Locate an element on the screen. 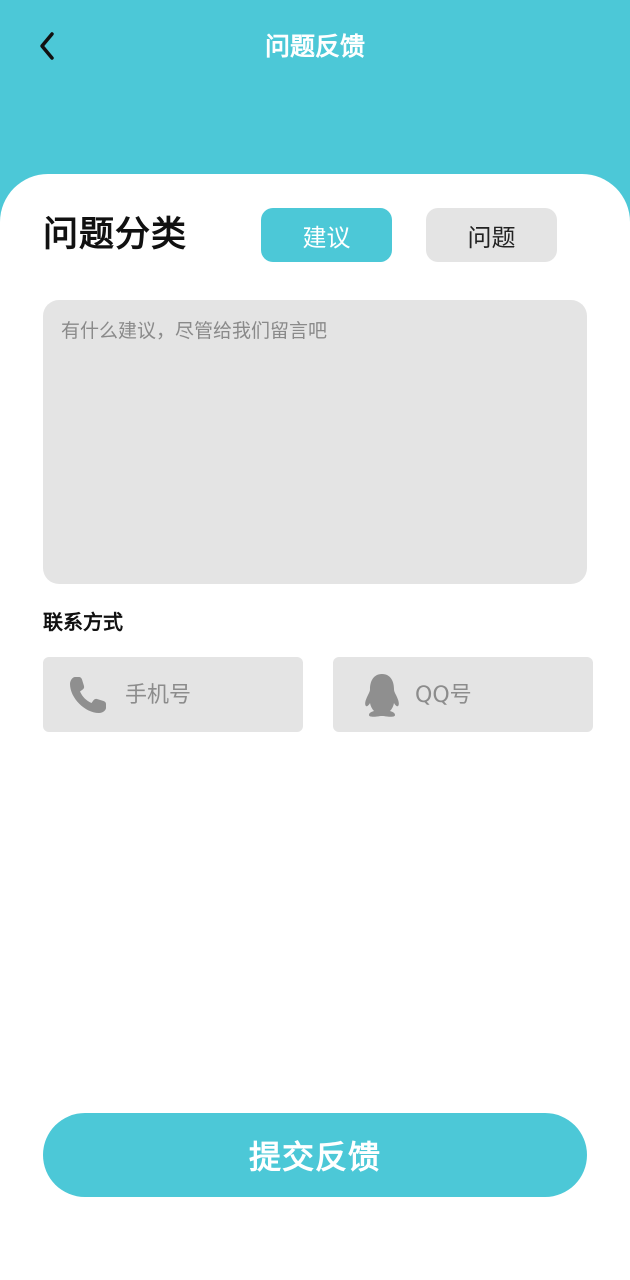  tab-problem: 问题 is located at coordinates (491, 235).